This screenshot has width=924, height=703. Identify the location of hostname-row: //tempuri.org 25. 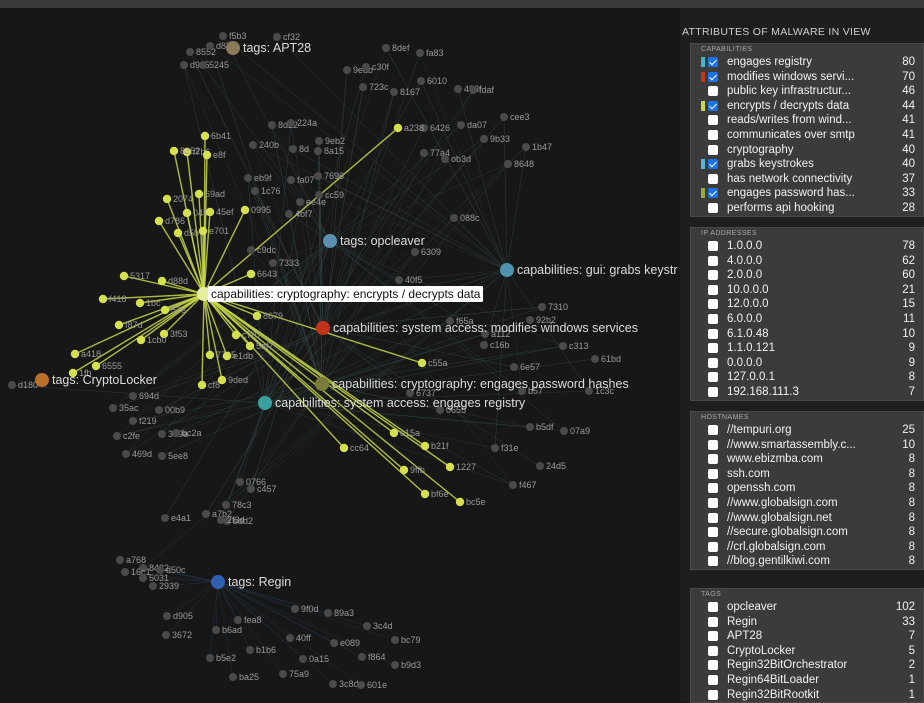
(807, 430).